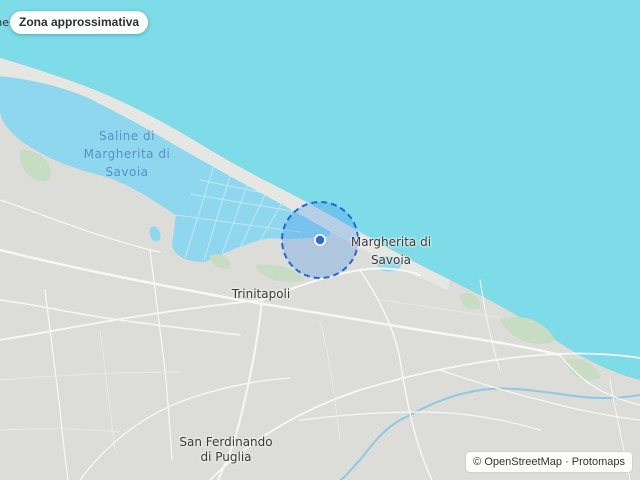 The width and height of the screenshot is (640, 480). Describe the element at coordinates (391, 251) in the screenshot. I see `place-label-margherita: Margherita di Savoia` at that location.